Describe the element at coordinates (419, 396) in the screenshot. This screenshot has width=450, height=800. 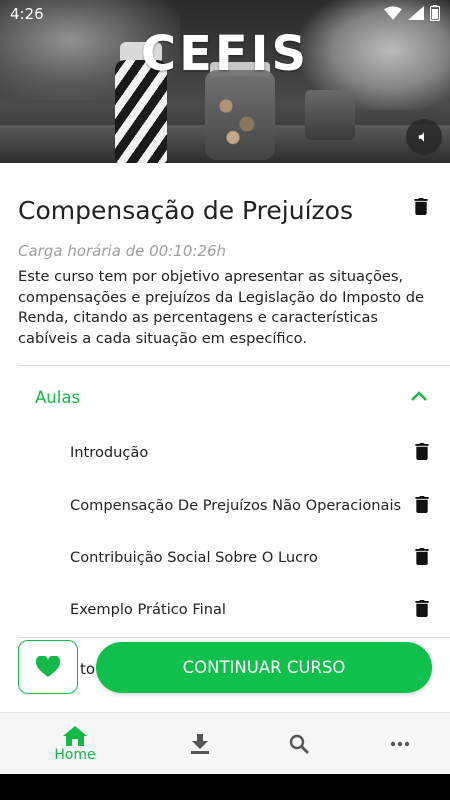
I see `chevron-up-icon` at that location.